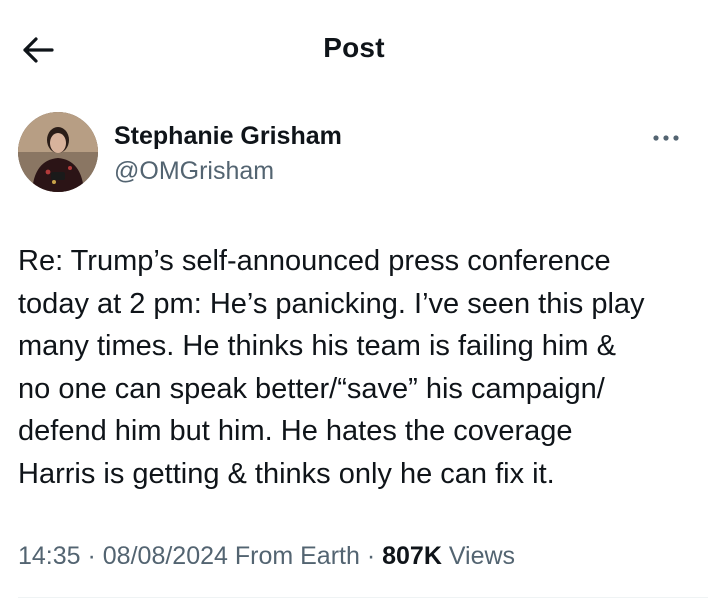 Image resolution: width=708 pixels, height=600 pixels. I want to click on author-handle: @OMGrisham, so click(194, 171).